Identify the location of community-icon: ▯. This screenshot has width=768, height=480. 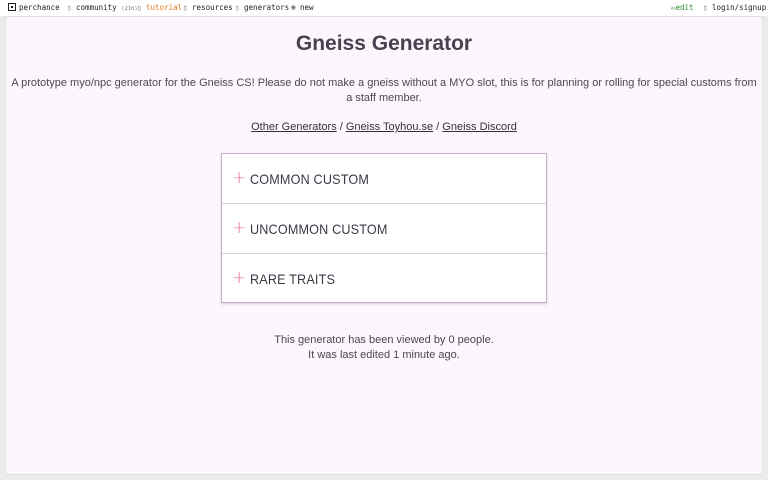
(69, 7).